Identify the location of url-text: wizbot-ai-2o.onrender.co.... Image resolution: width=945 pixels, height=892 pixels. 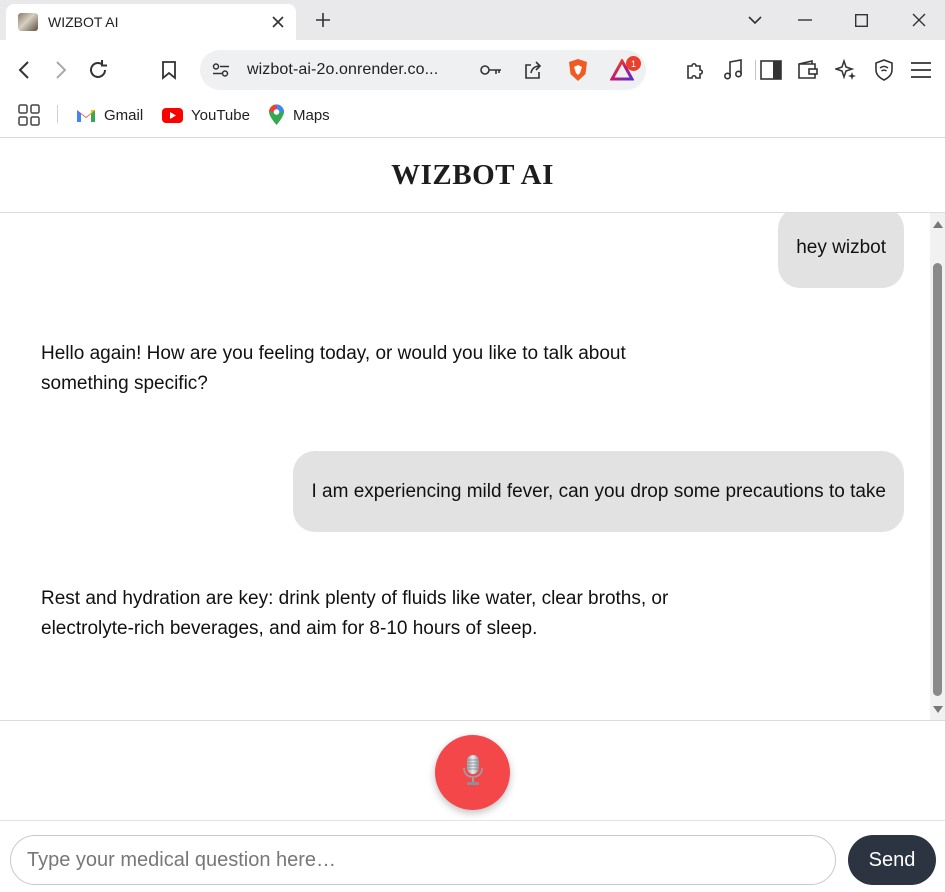
(343, 69).